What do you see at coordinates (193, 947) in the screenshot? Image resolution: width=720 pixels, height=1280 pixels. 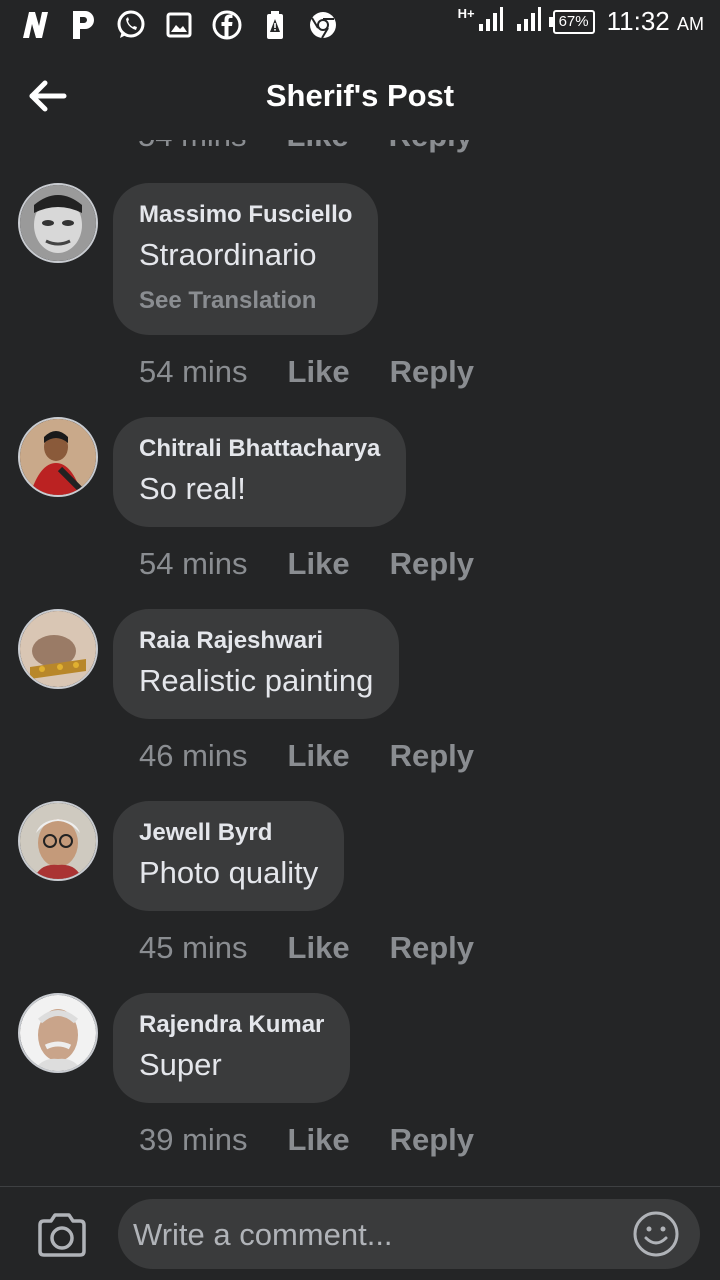 I see `comment-time: 45 mins` at bounding box center [193, 947].